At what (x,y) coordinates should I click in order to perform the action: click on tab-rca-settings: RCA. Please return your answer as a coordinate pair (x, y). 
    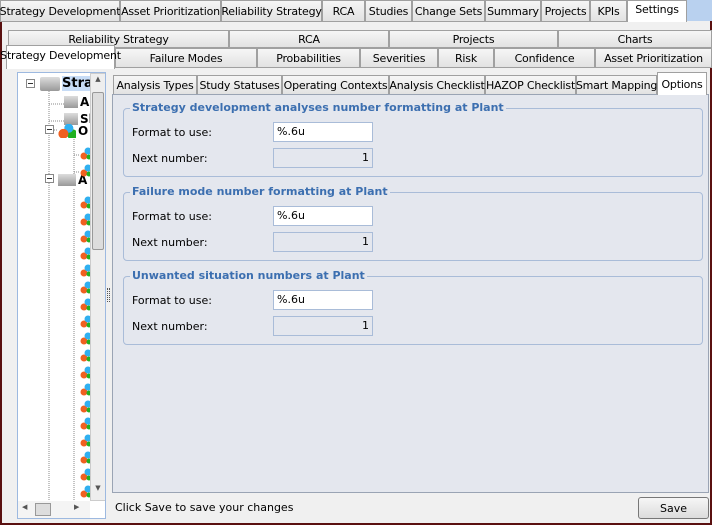
    Looking at the image, I should click on (309, 39).